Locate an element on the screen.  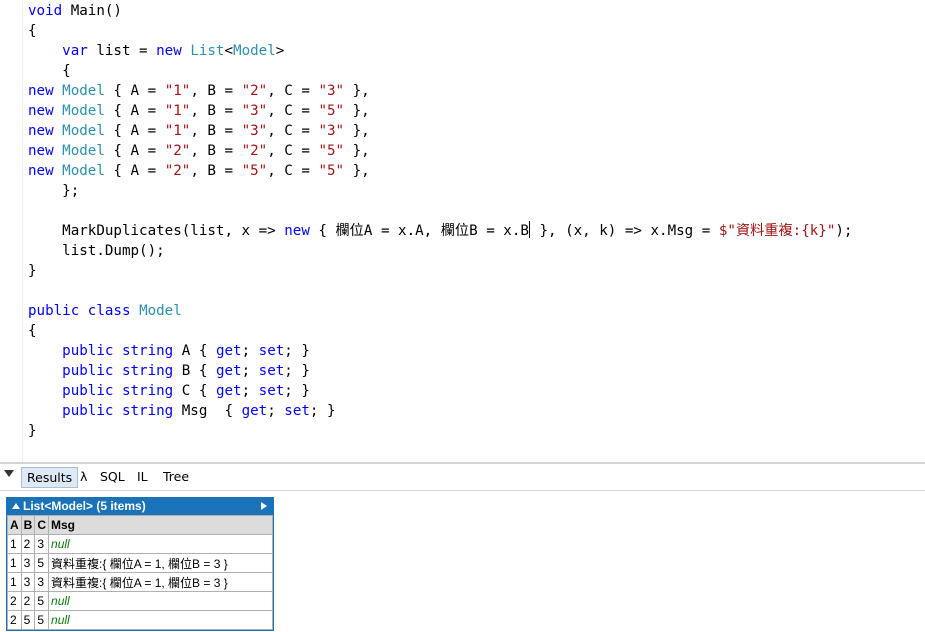
code-token: , B = is located at coordinates (216, 91).